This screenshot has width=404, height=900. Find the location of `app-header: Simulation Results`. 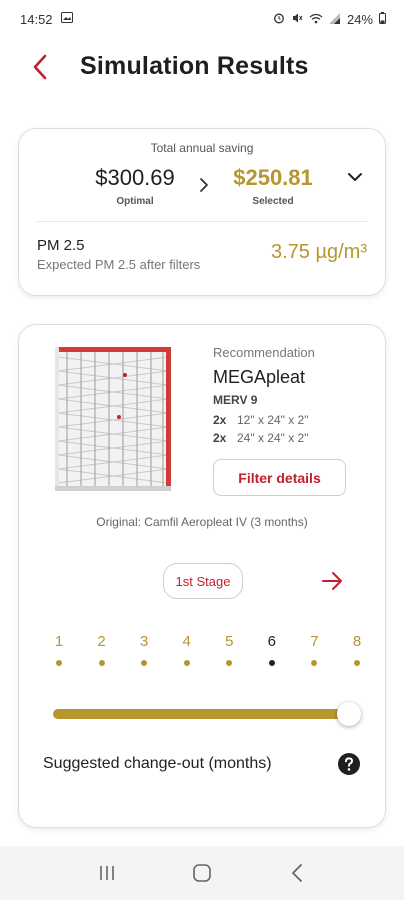

app-header: Simulation Results is located at coordinates (202, 67).